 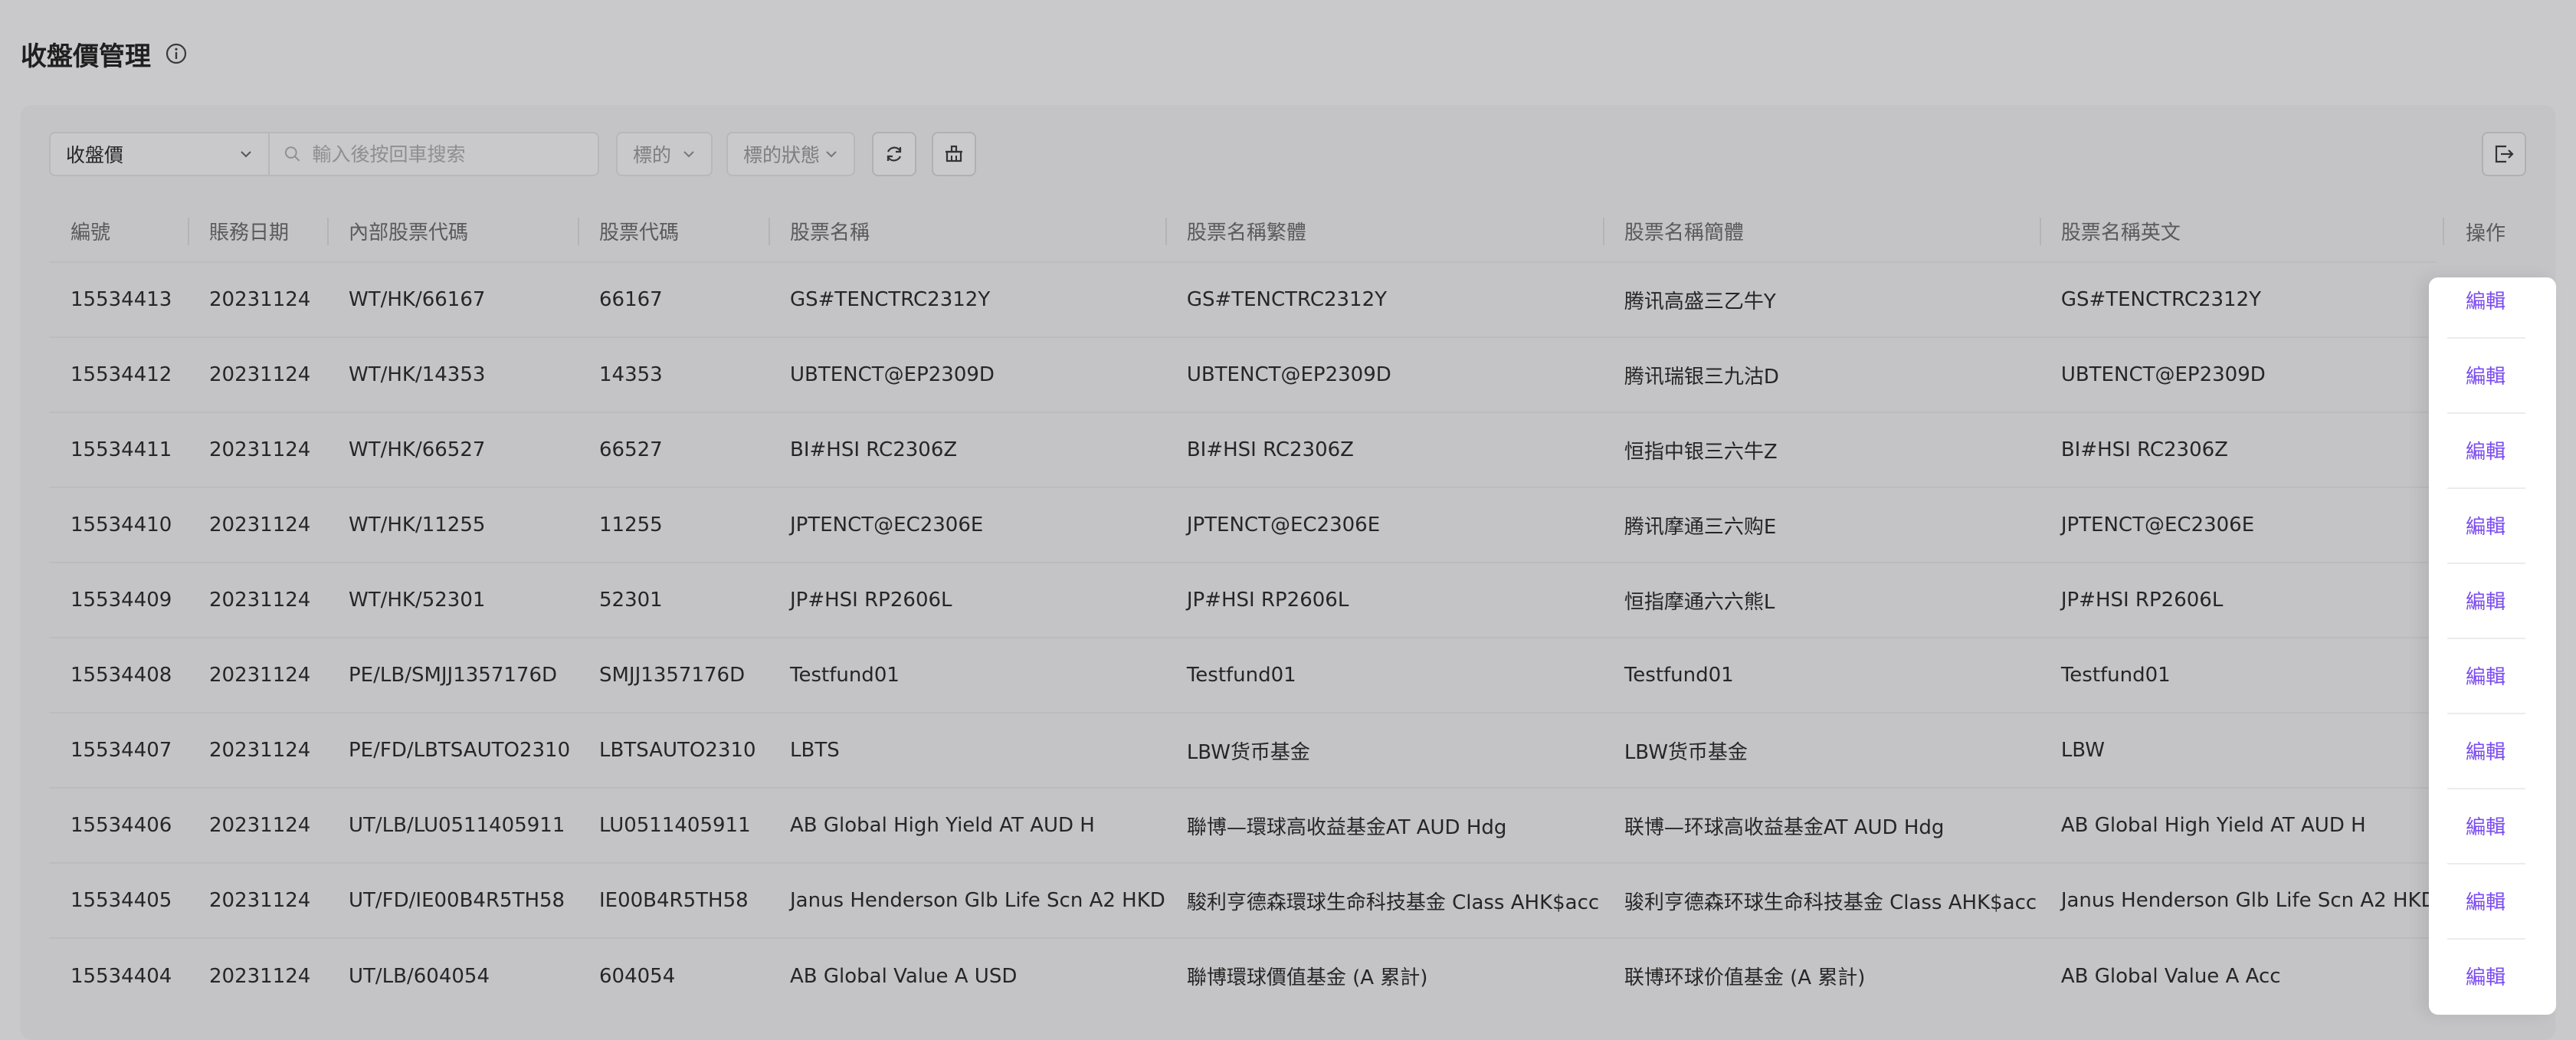 What do you see at coordinates (967, 975) in the screenshot?
I see `table-cell: AB Global Value A USD` at bounding box center [967, 975].